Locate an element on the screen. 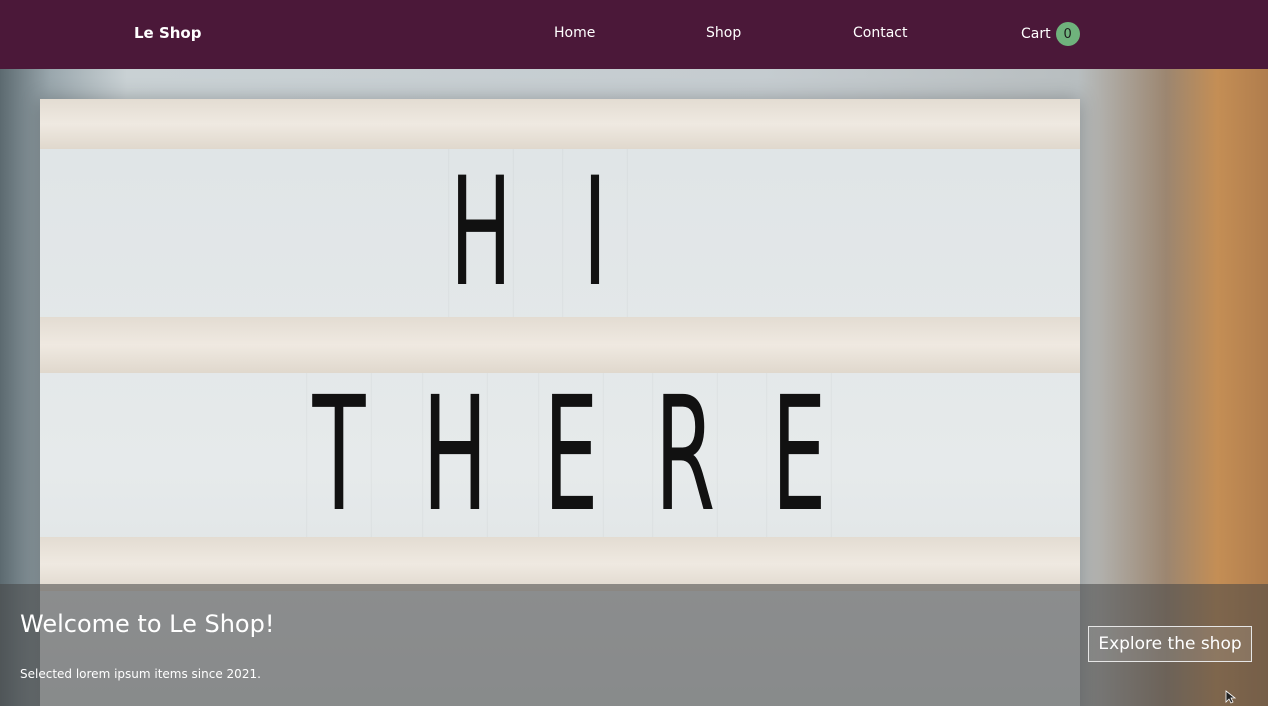 Image resolution: width=1268 pixels, height=706 pixels. hero-subtitle: Selected lorem ipsum items since 2021. is located at coordinates (140, 674).